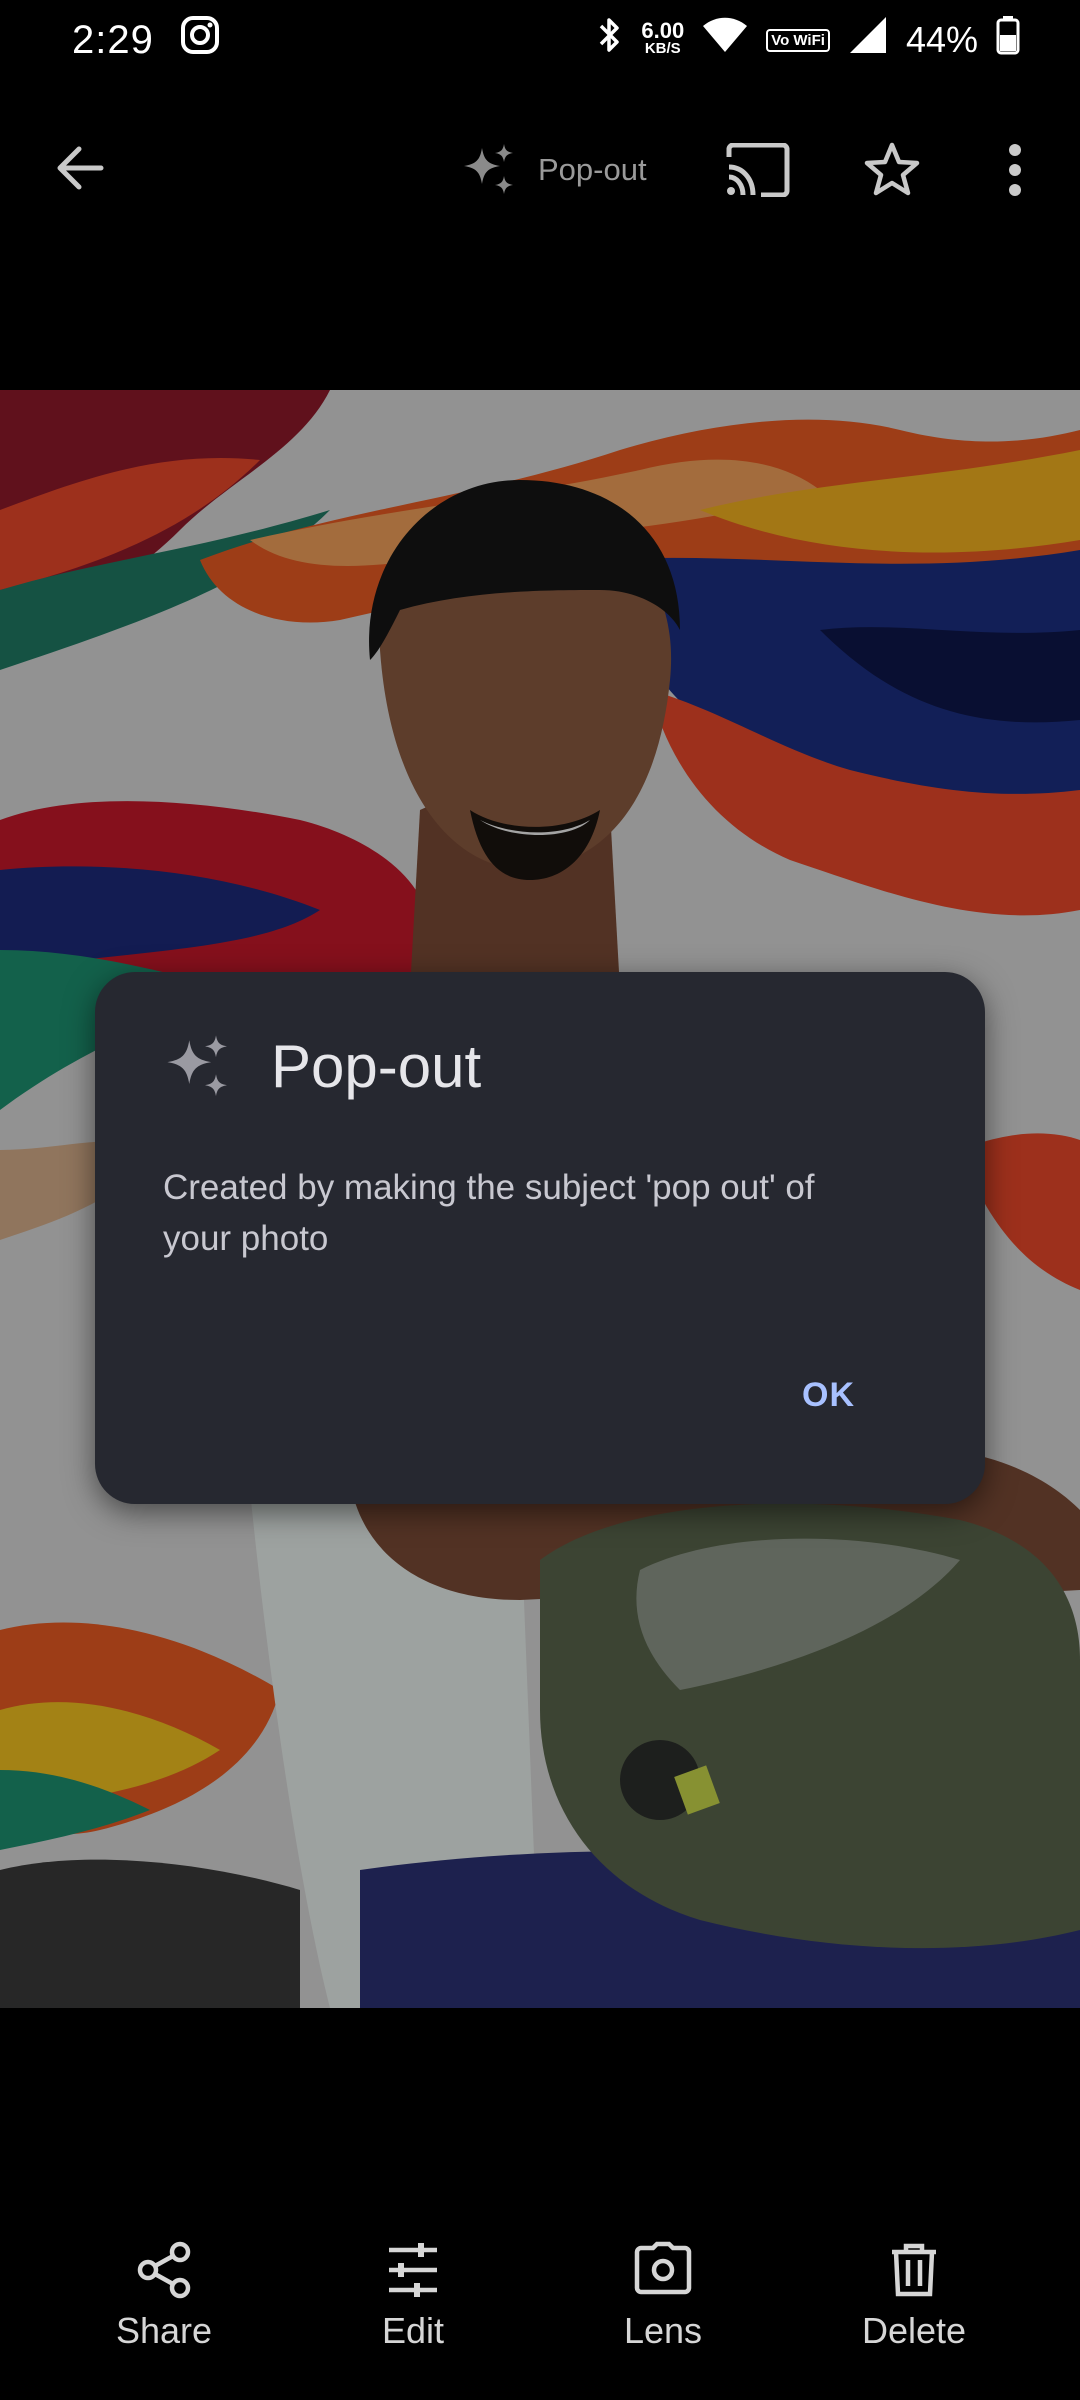 This screenshot has height=2400, width=1080. Describe the element at coordinates (663, 2268) in the screenshot. I see `lens-icon` at that location.